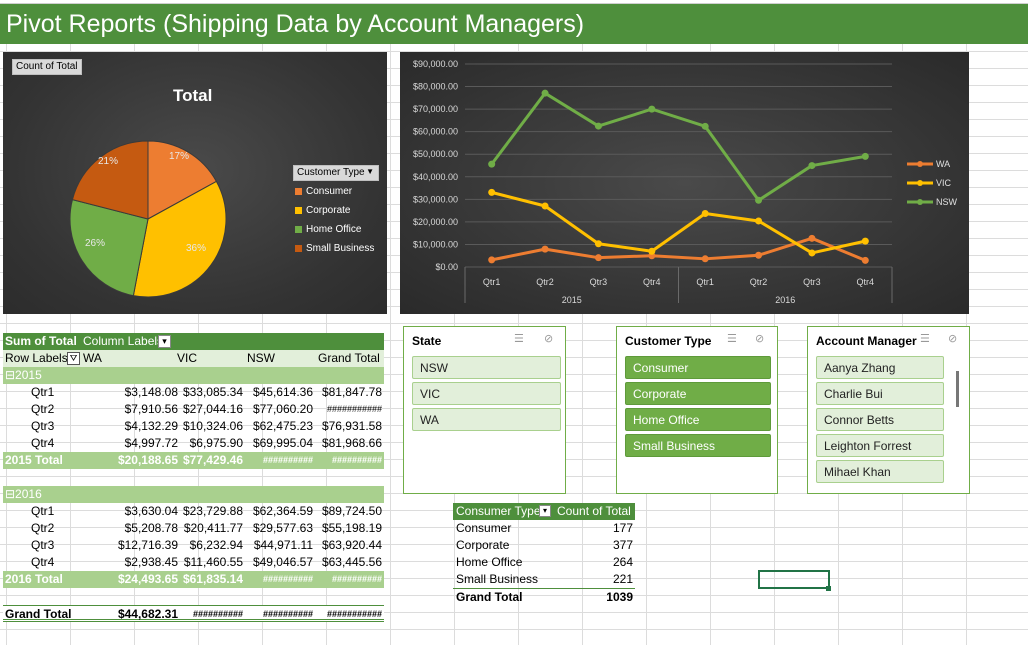  What do you see at coordinates (283, 545) in the screenshot?
I see `value-cell: $44,971.11` at bounding box center [283, 545].